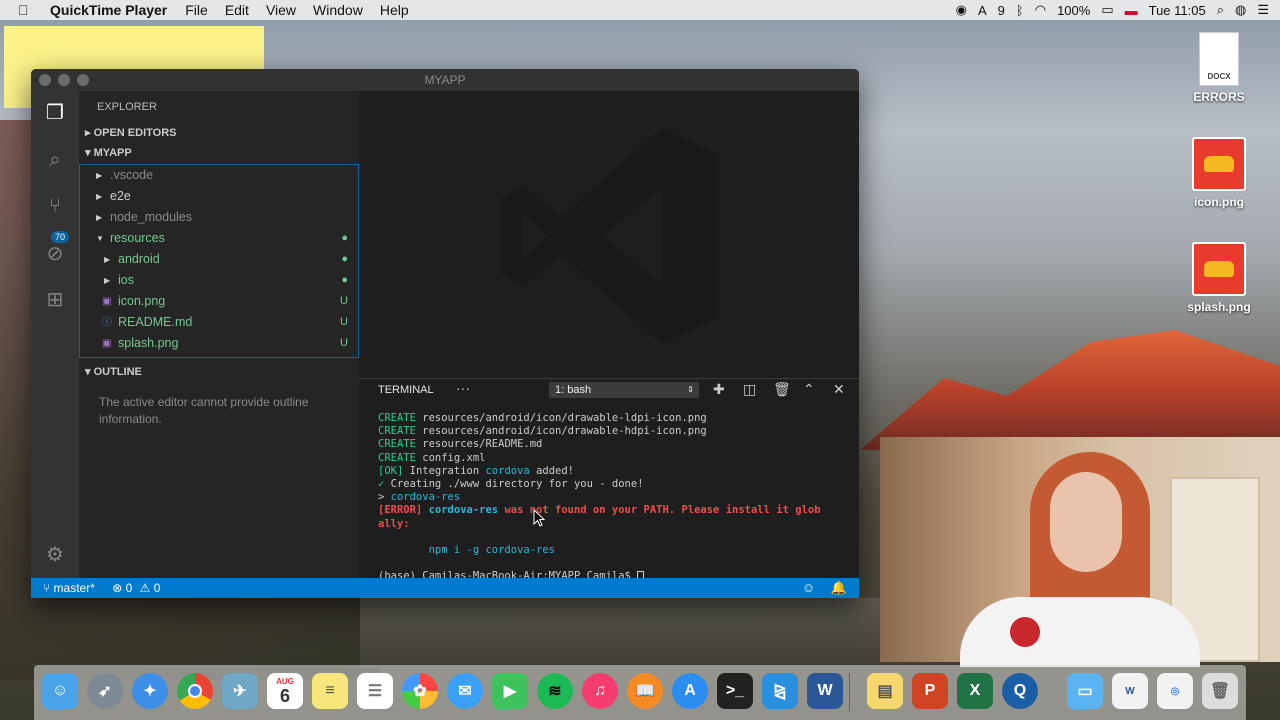  Describe the element at coordinates (982, 10) in the screenshot. I see `adobe-icon: A` at that location.